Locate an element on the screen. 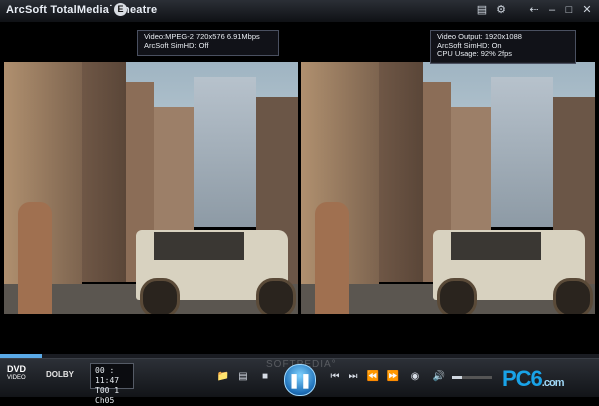 The height and width of the screenshot is (406, 599). restore-icon: □ is located at coordinates (569, 10).